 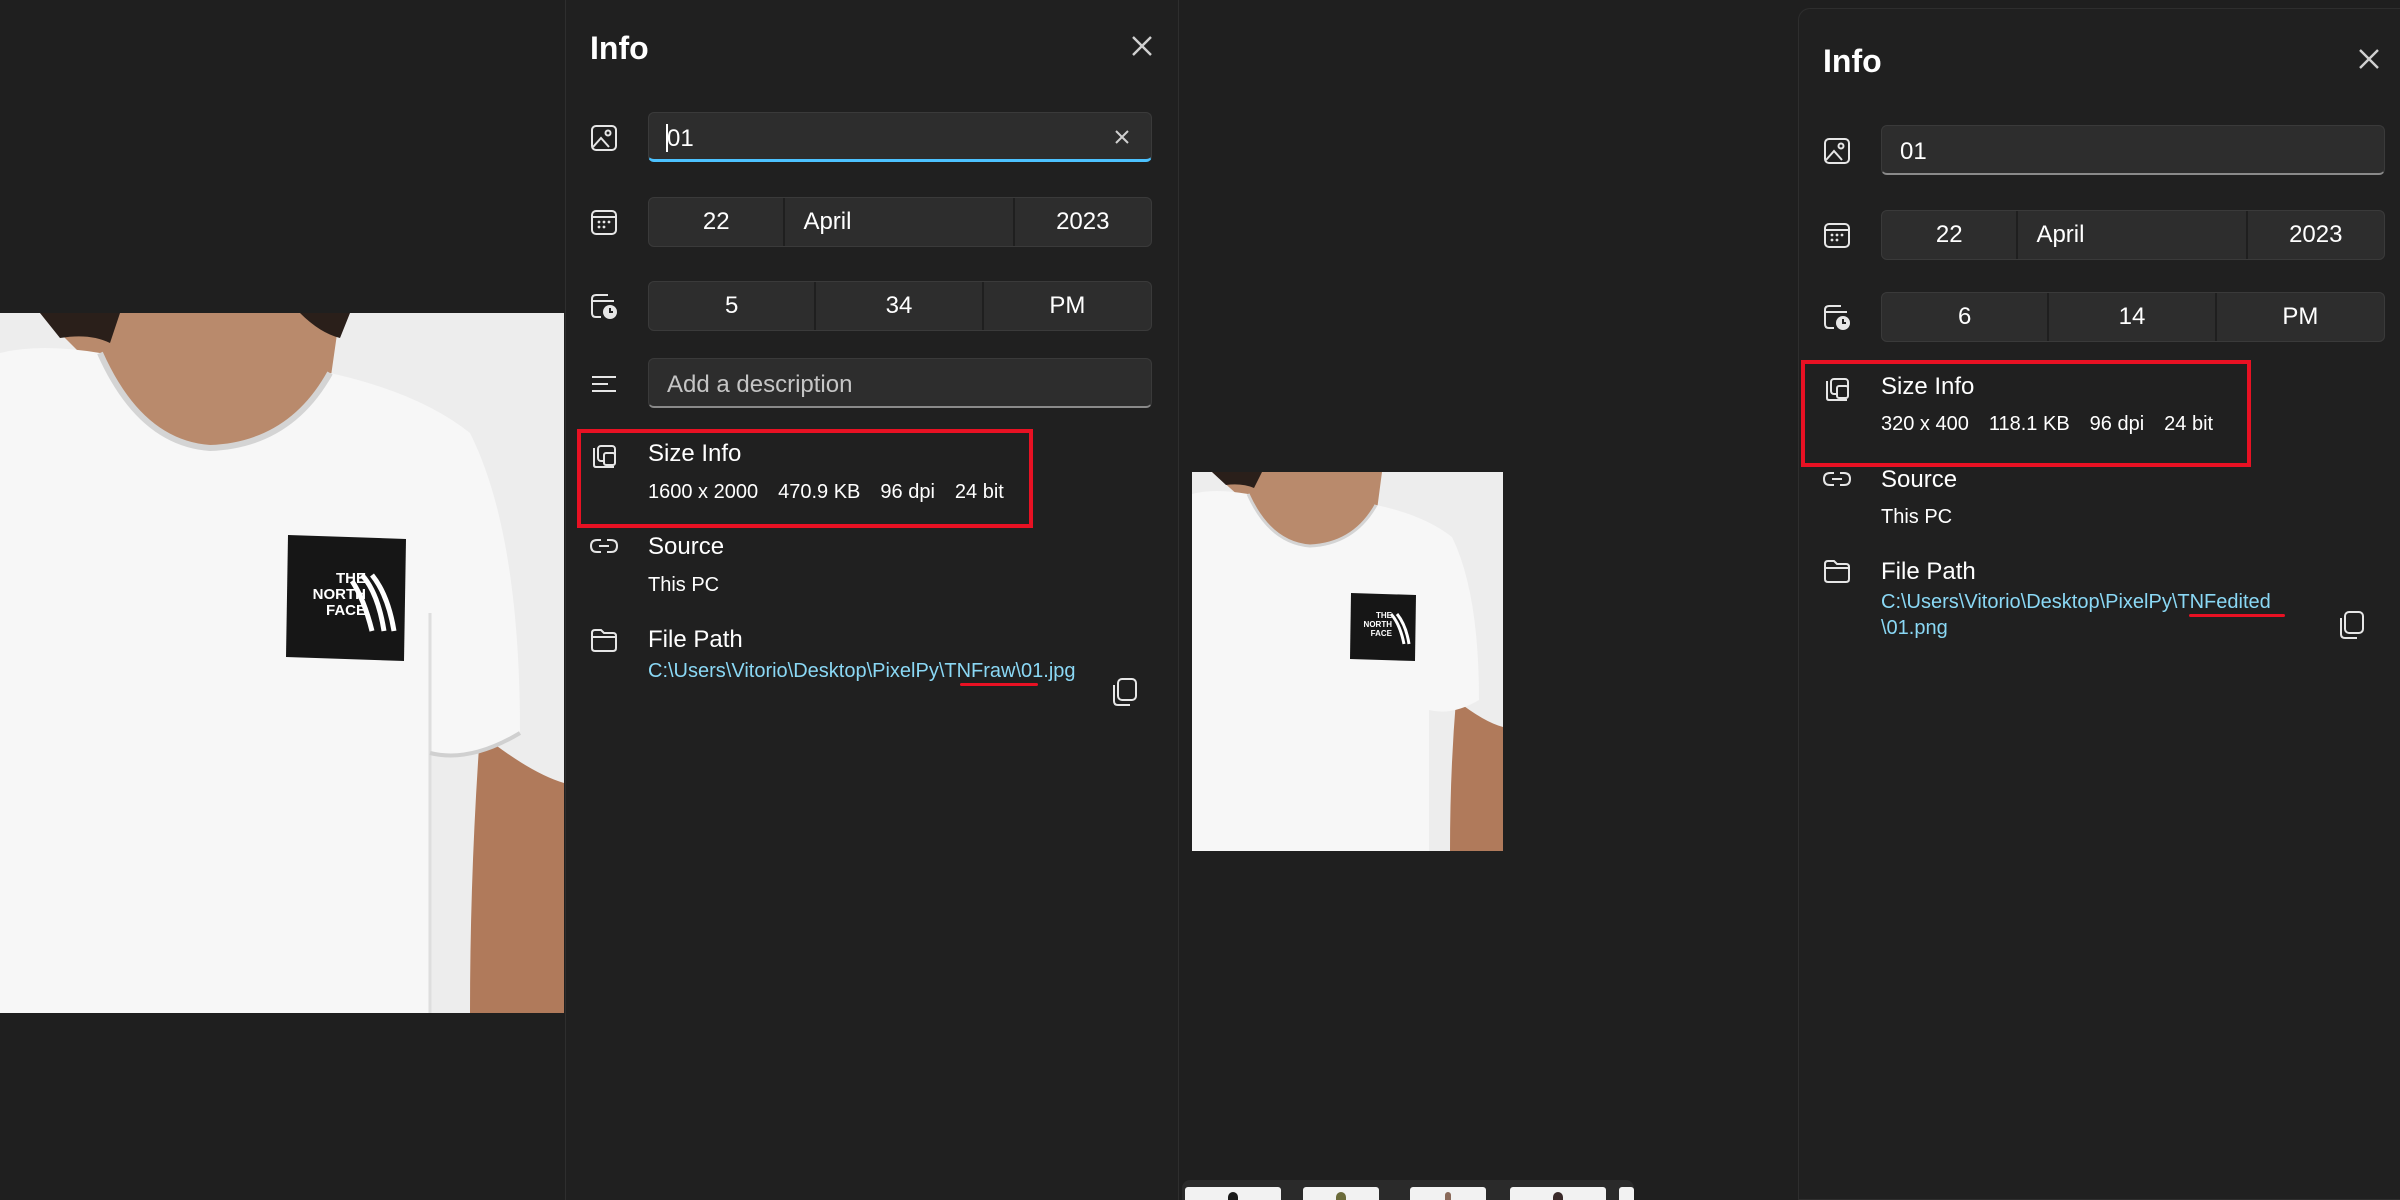 I want to click on clear-icon, so click(x=1122, y=137).